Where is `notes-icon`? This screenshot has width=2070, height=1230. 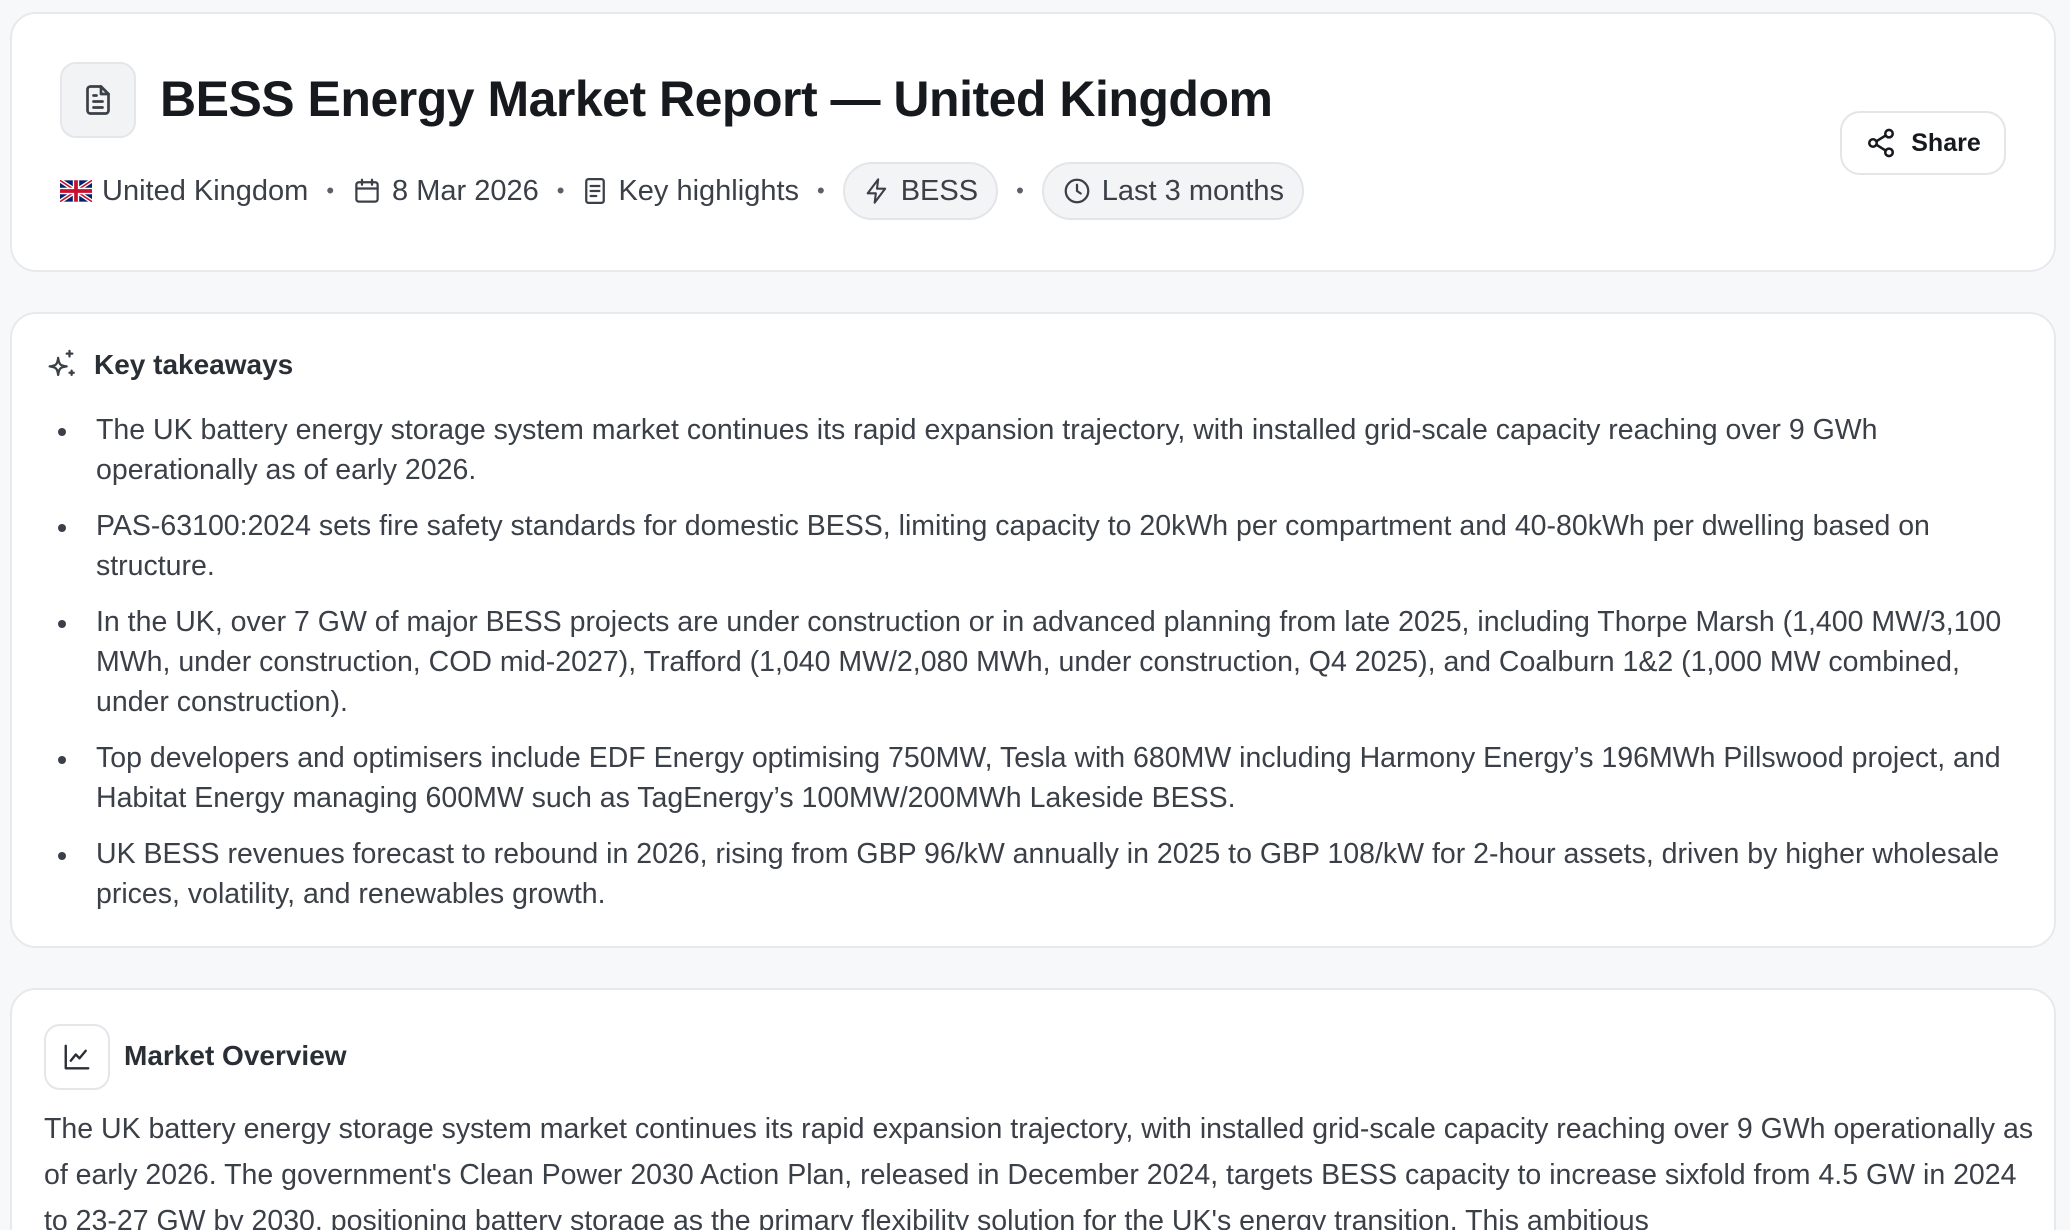
notes-icon is located at coordinates (595, 191).